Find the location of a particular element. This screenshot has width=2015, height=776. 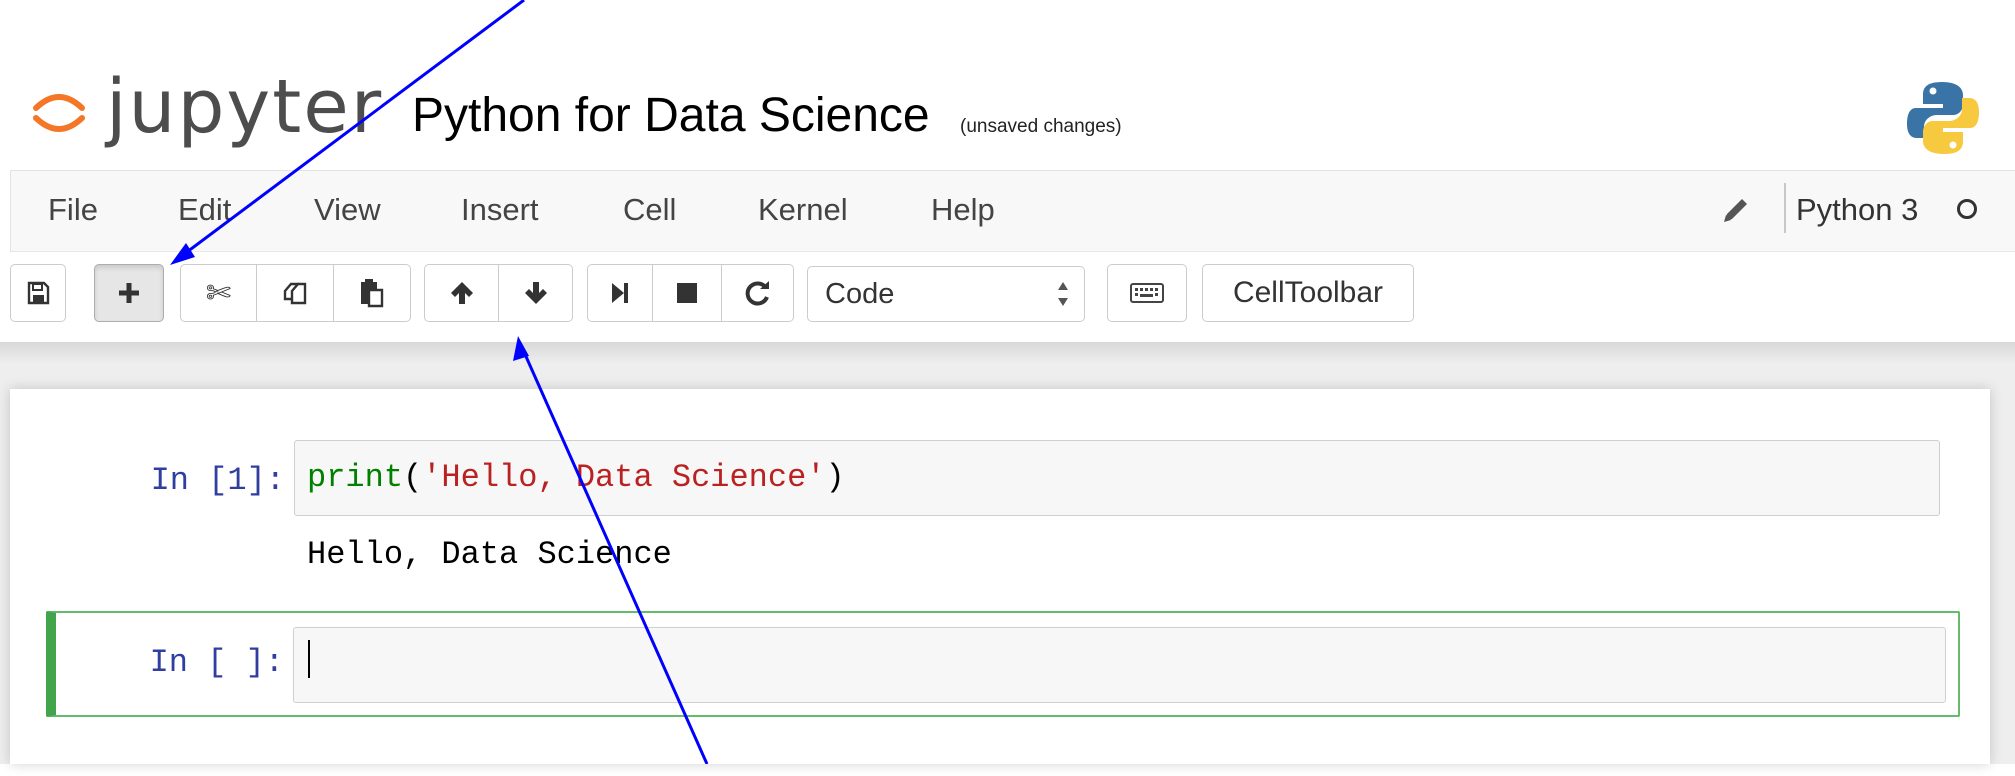

insert-cell-below-button is located at coordinates (129, 293).